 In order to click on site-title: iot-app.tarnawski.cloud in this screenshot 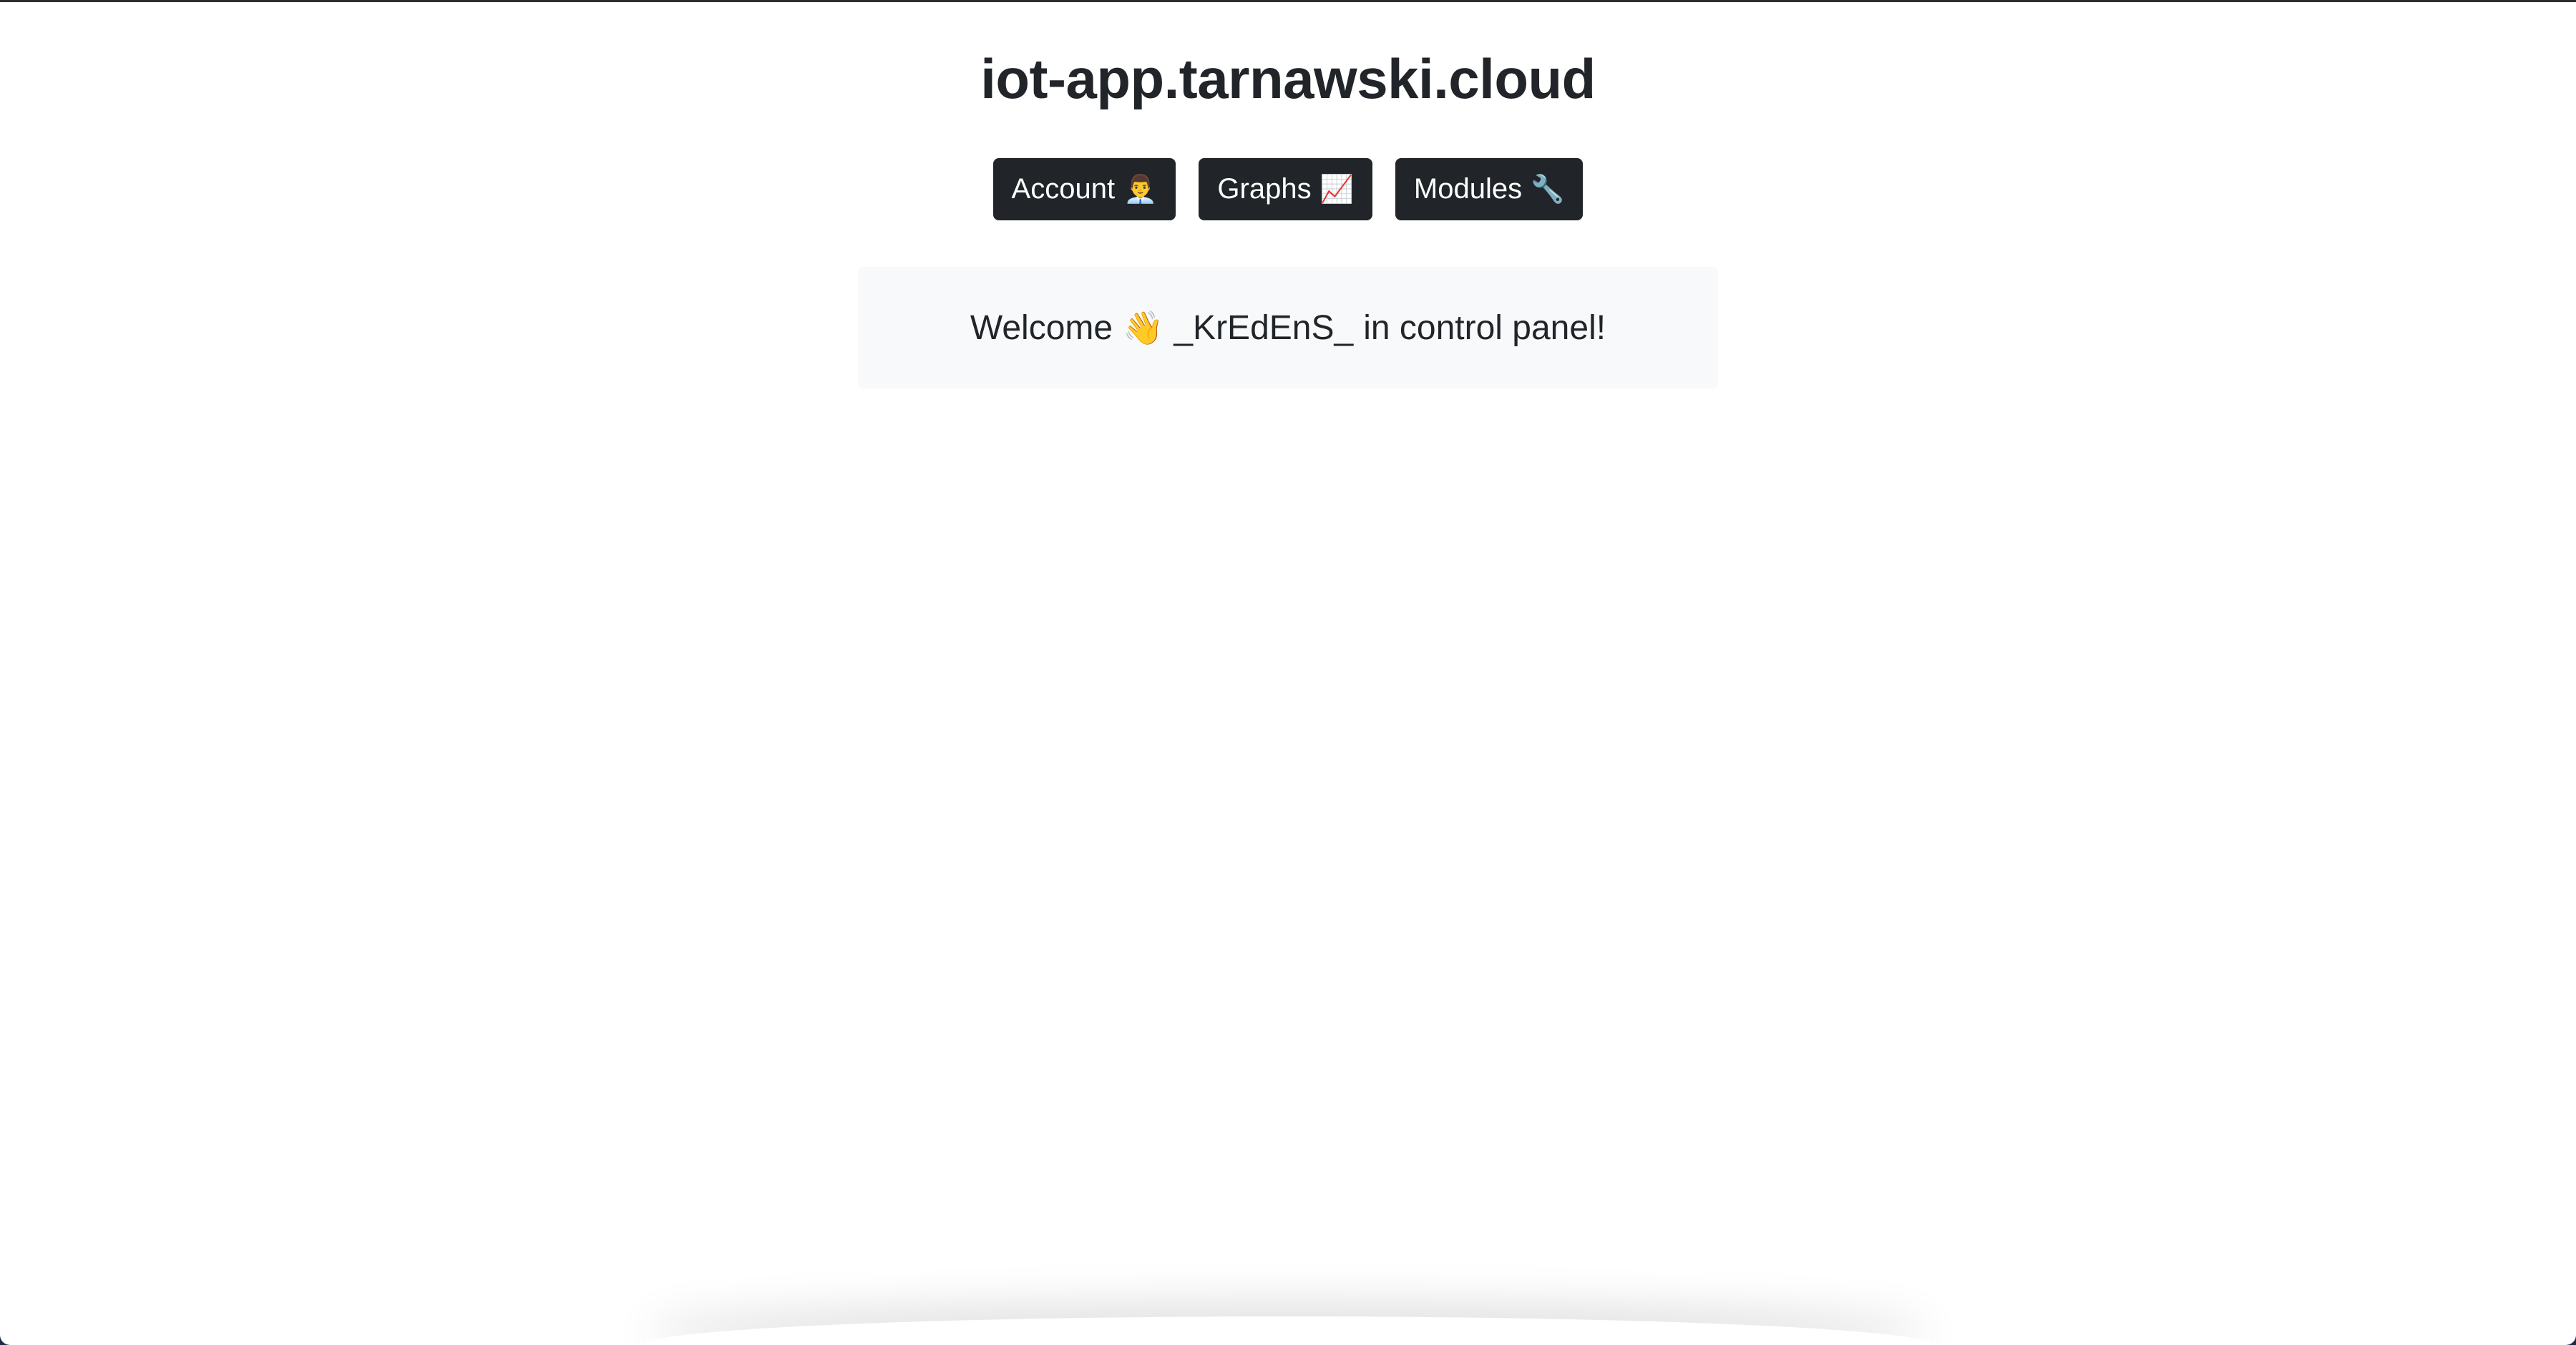, I will do `click(1288, 79)`.